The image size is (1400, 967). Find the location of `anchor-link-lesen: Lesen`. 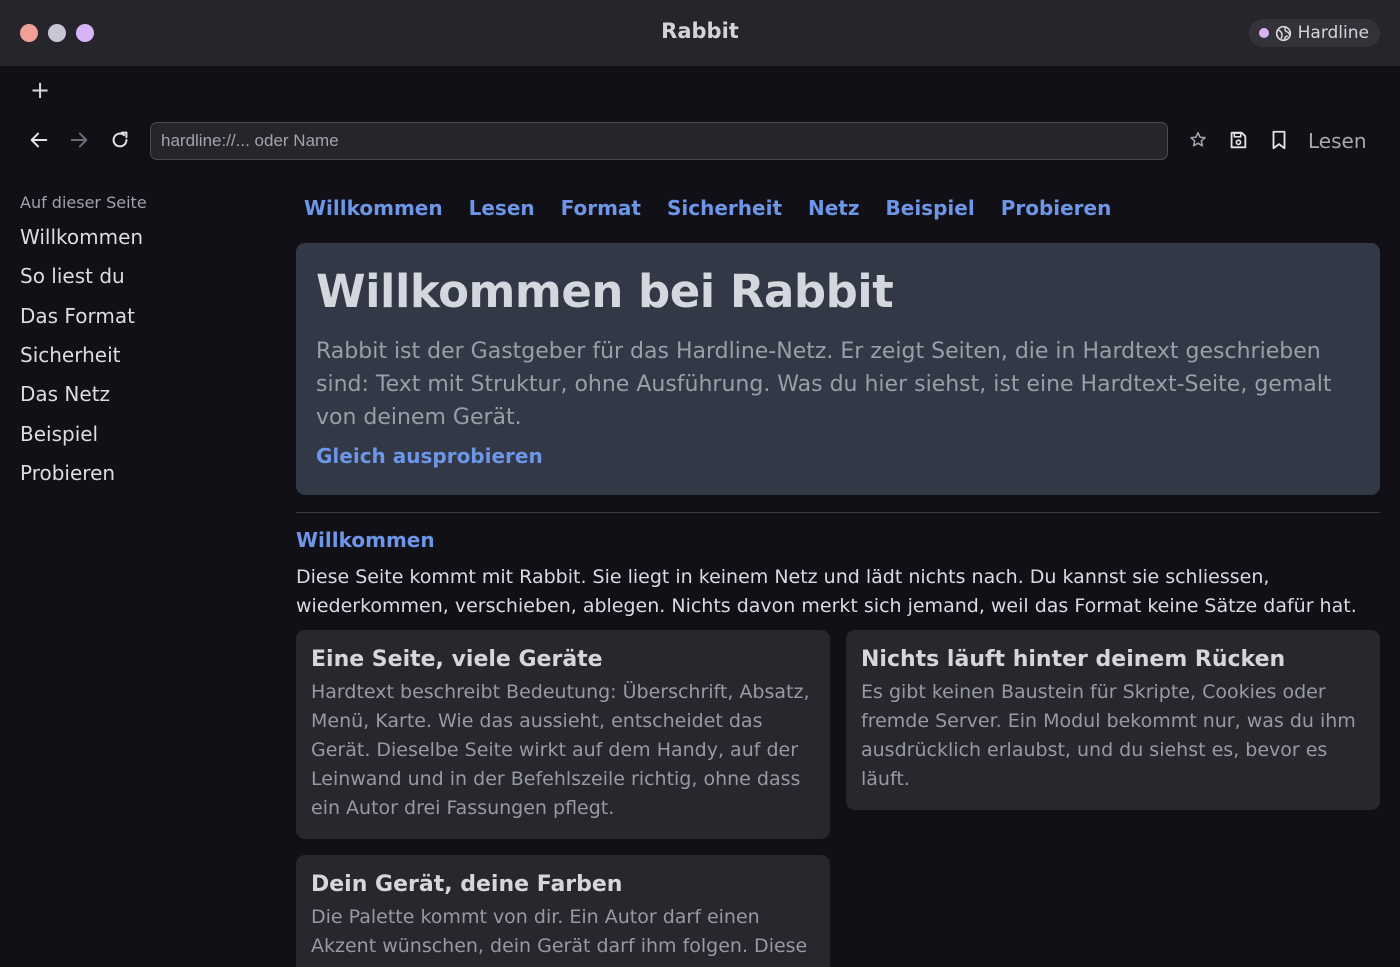

anchor-link-lesen: Lesen is located at coordinates (502, 208).